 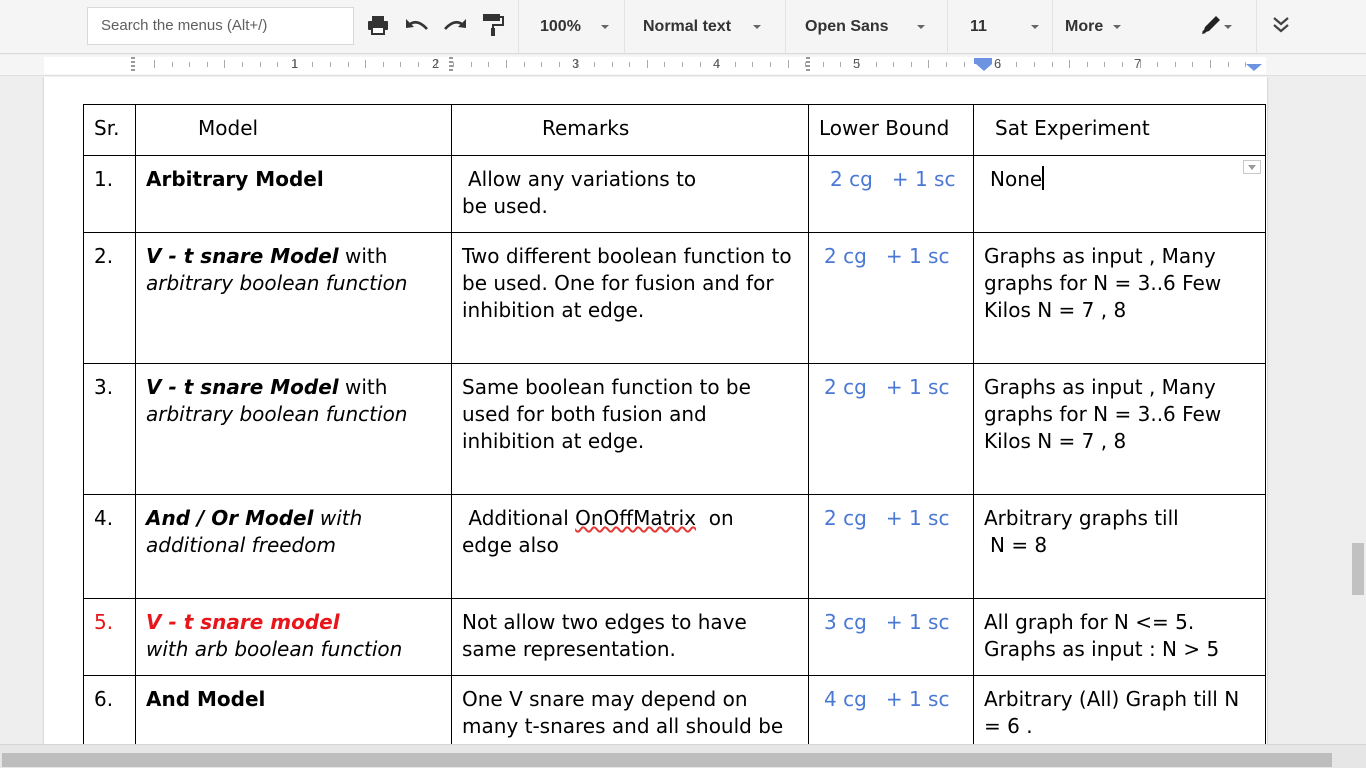 I want to click on indent-marker-icon, so click(x=984, y=67).